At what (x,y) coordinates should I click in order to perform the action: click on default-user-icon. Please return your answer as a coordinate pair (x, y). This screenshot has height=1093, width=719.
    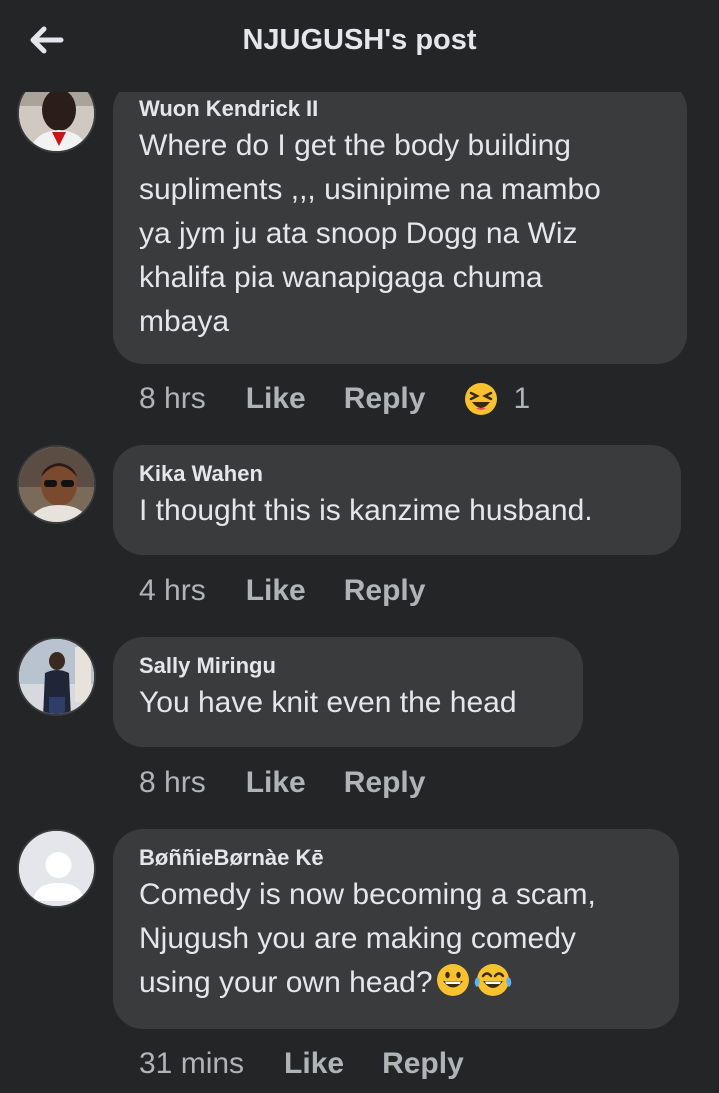
    Looking at the image, I should click on (56, 868).